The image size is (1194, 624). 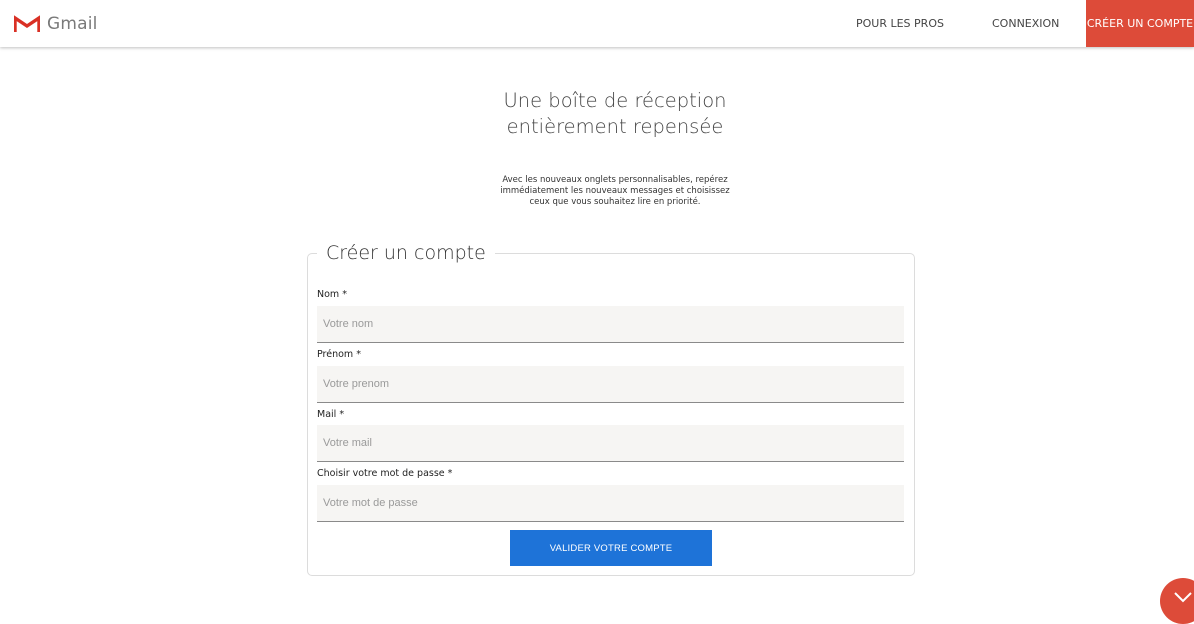 I want to click on firstname-input, so click(x=610, y=384).